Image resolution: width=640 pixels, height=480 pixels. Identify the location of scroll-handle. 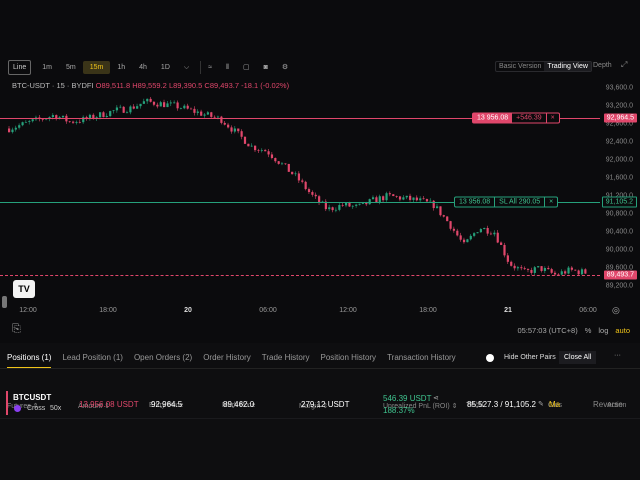
(4, 302).